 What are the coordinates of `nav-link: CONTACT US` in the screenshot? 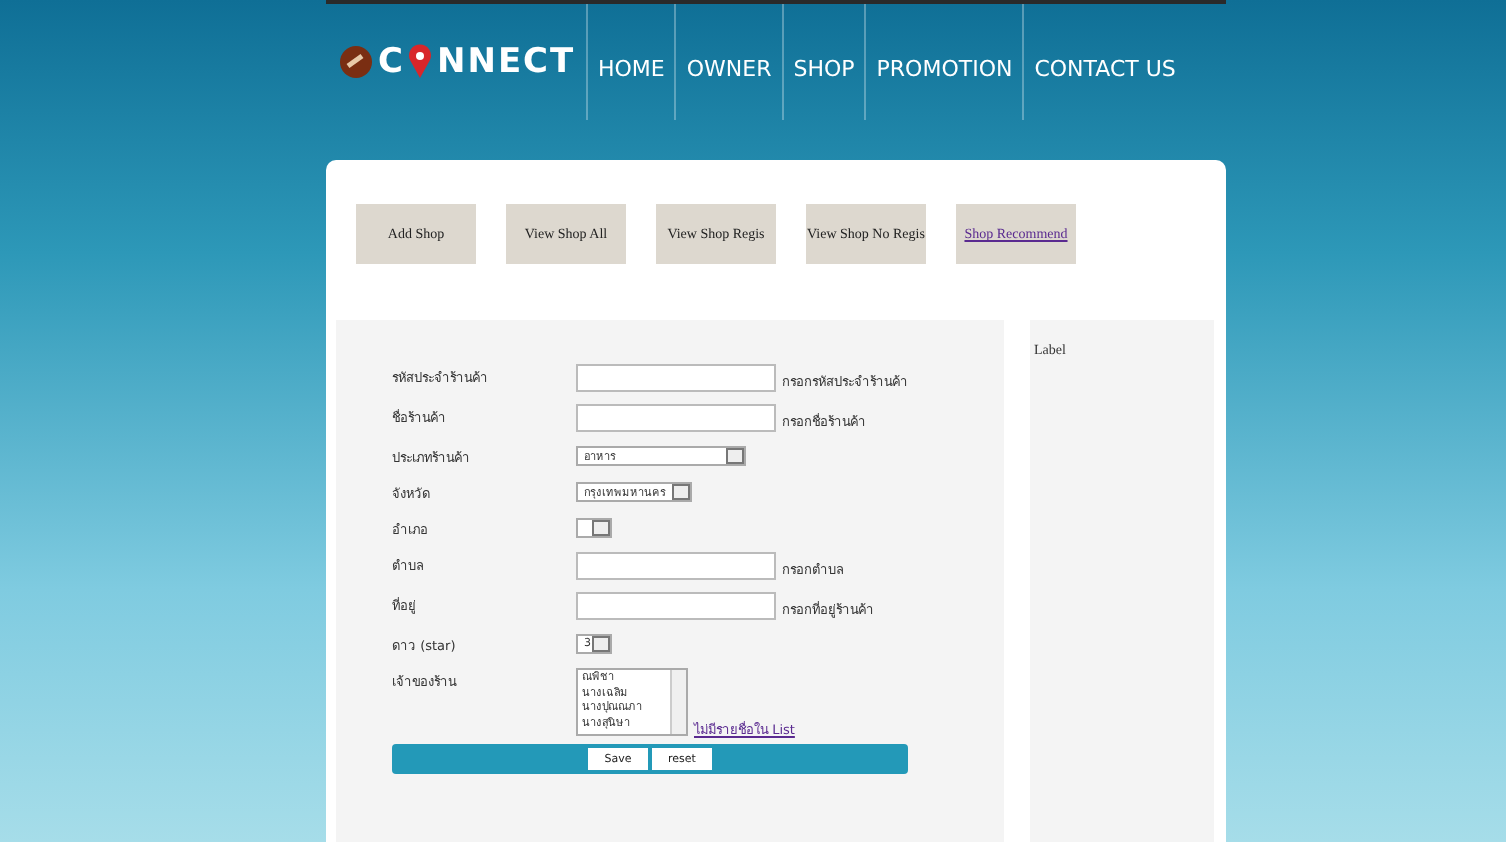 It's located at (1104, 62).